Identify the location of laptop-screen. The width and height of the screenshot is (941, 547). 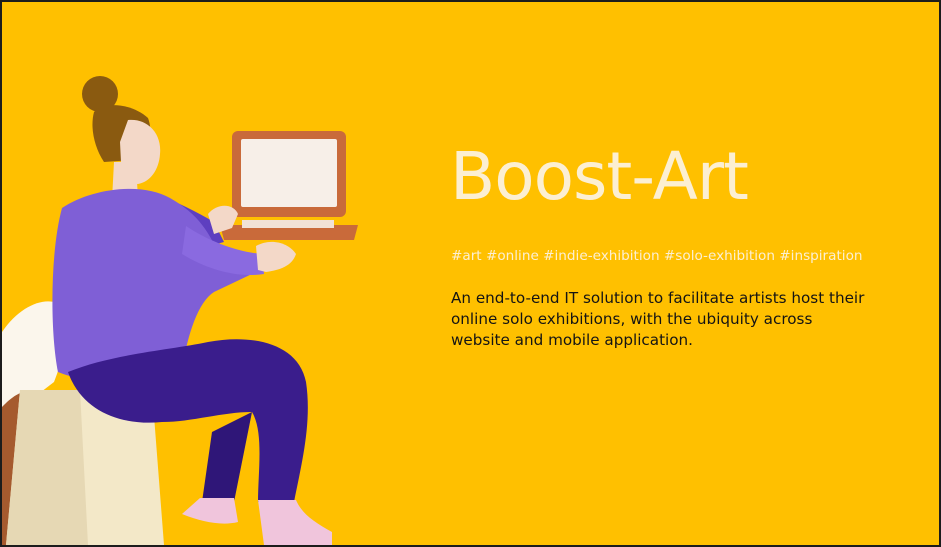
(289, 173).